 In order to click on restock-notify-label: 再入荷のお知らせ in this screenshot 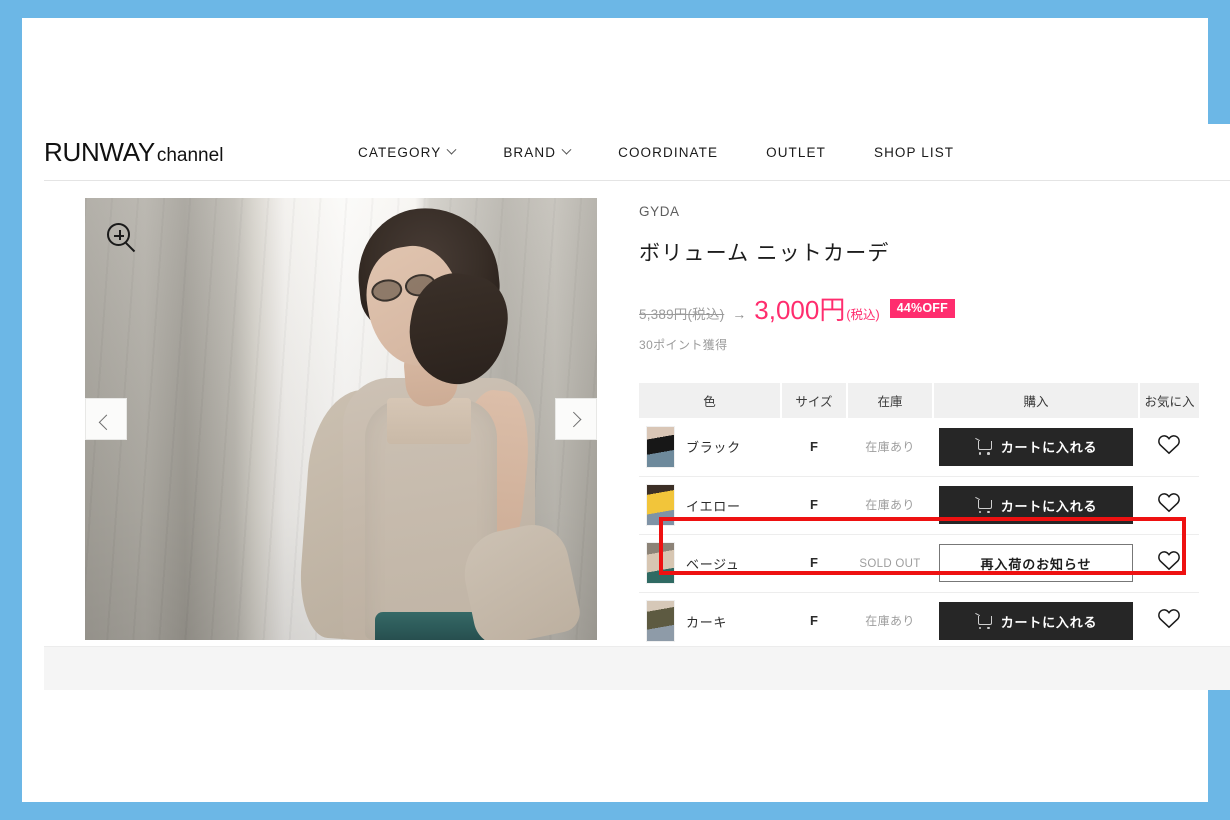, I will do `click(1036, 564)`.